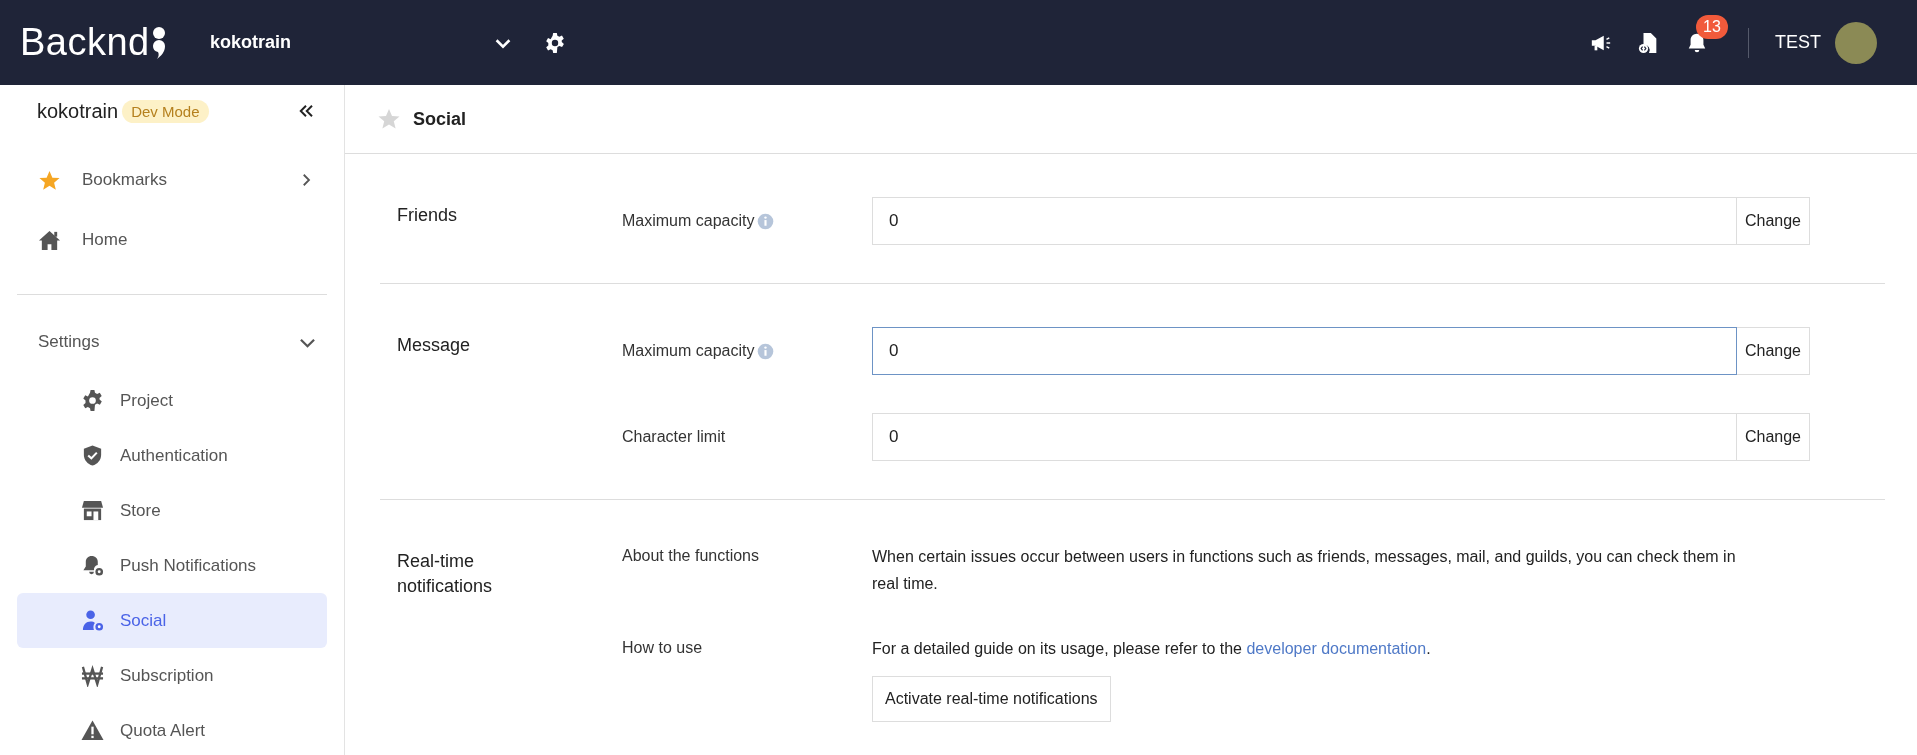  What do you see at coordinates (92, 455) in the screenshot?
I see `shield-check-icon` at bounding box center [92, 455].